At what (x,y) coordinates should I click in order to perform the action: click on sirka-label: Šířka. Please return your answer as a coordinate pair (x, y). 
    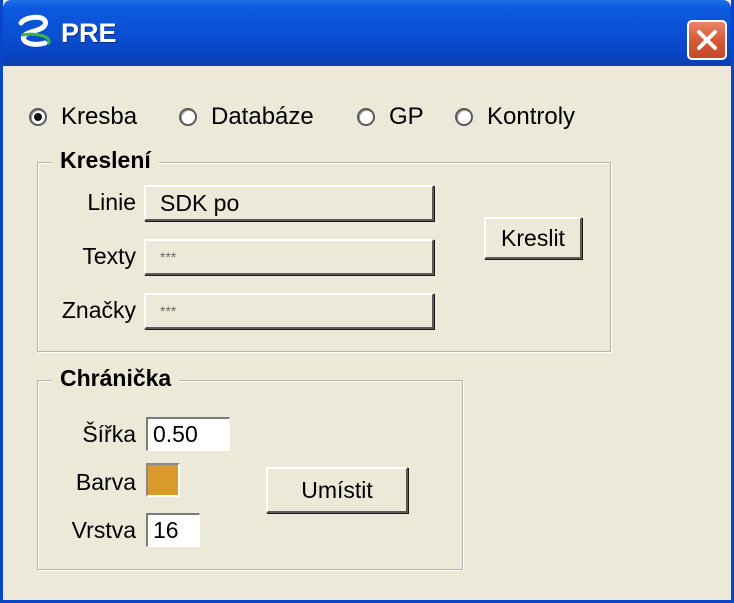
    Looking at the image, I should click on (109, 434).